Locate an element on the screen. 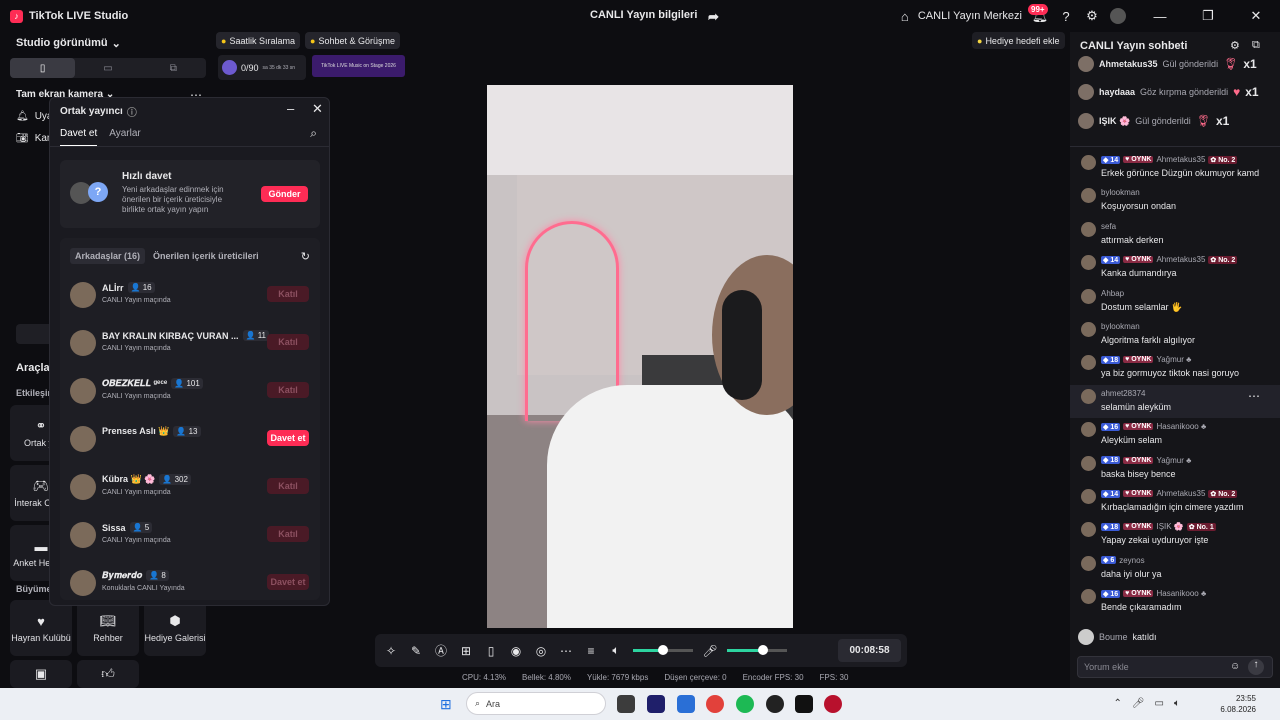 This screenshot has width=1280, height=720. close-button: ✕ is located at coordinates (1256, 16).